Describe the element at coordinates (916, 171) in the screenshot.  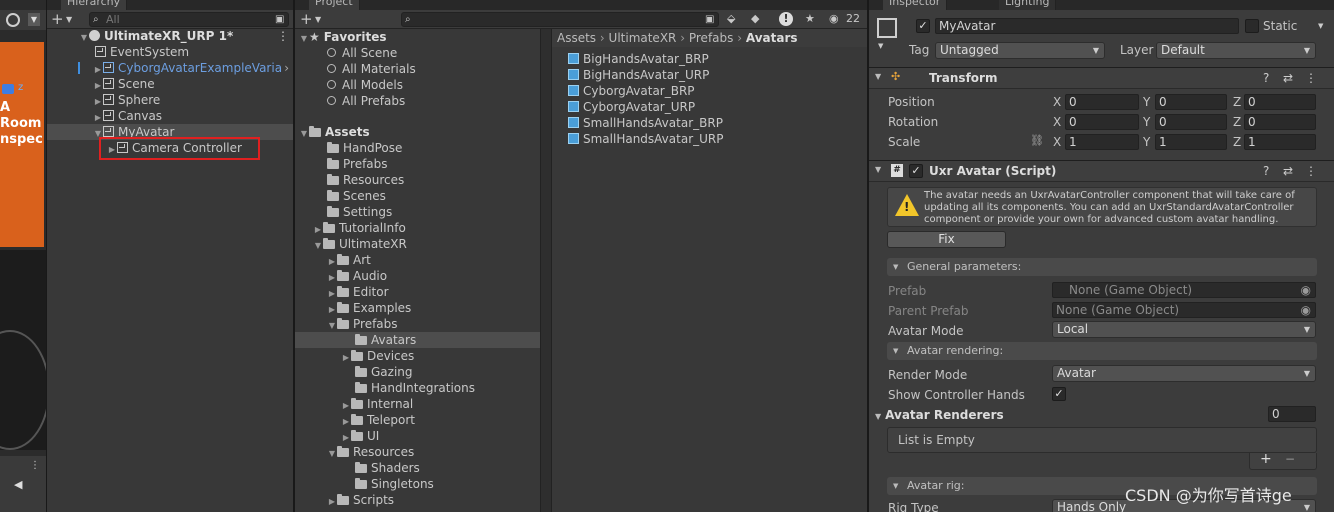
I see `component-enabled-checkbox: ✓` at that location.